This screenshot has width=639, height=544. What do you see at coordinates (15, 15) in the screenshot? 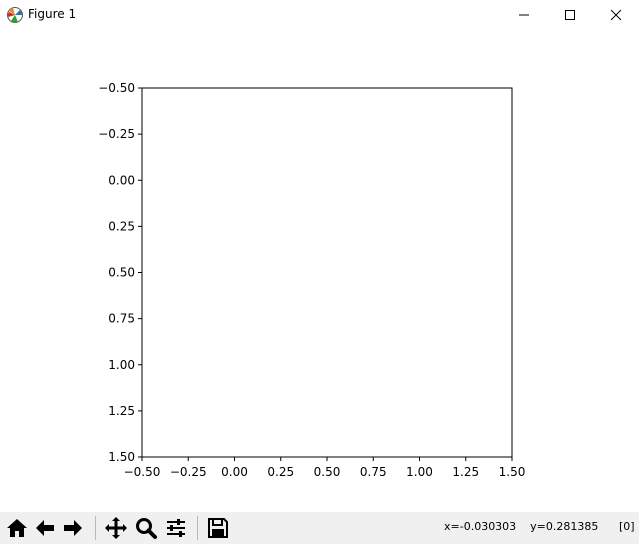
I see `matplotlib-figure-icon` at bounding box center [15, 15].